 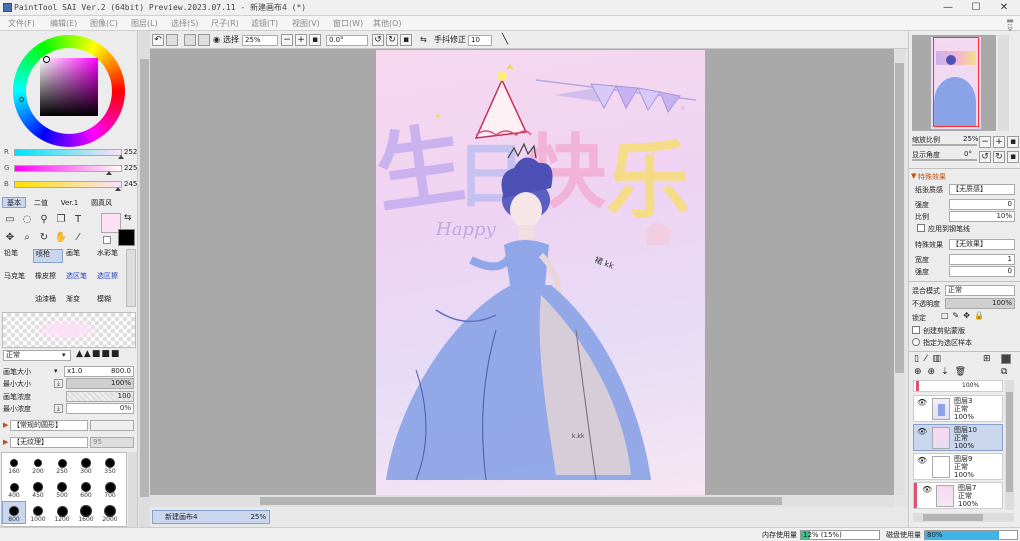 What do you see at coordinates (79, 279) in the screenshot?
I see `brush-select-pen: 选区笔` at bounding box center [79, 279].